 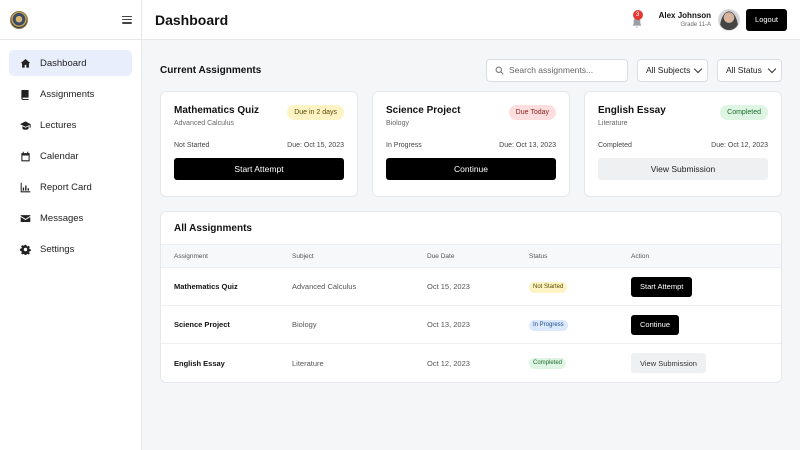 I want to click on card-status: Completed, so click(x=615, y=145).